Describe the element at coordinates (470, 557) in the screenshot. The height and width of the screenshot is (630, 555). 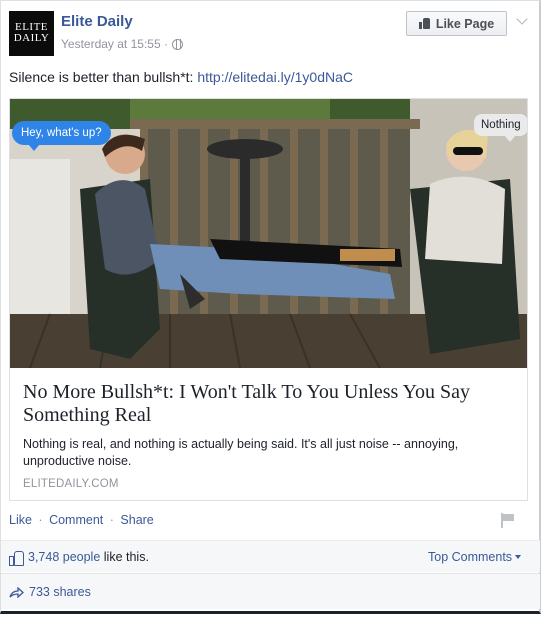
I see `top-comments-label: Top Comments` at that location.